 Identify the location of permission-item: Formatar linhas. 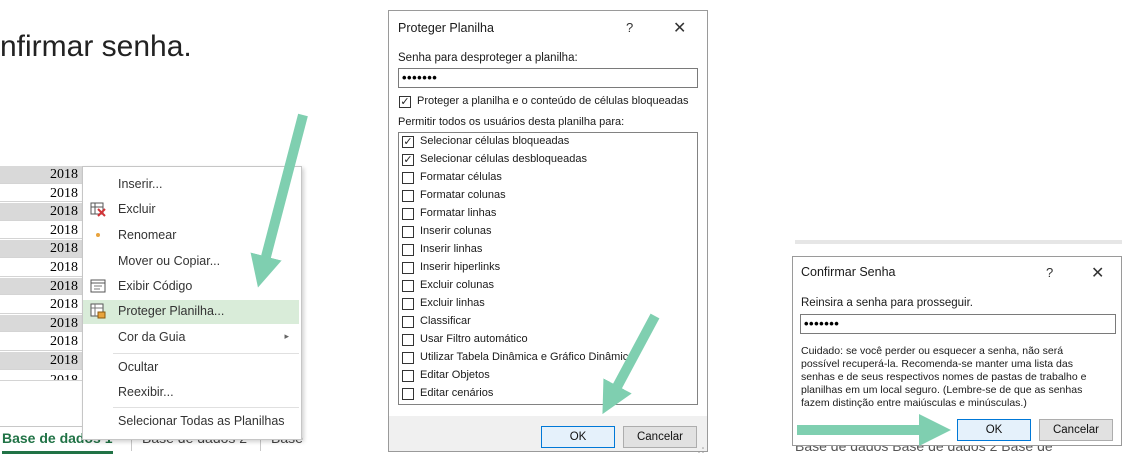
(549, 214).